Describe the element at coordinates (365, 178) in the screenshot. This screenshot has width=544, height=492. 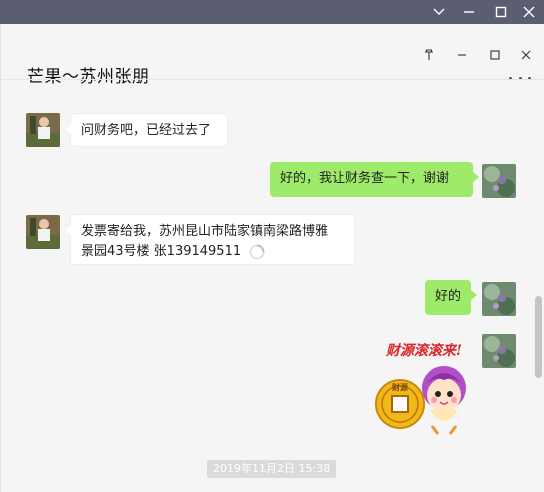
I see `message-text: 好的，我让财务查一下，谢谢` at that location.